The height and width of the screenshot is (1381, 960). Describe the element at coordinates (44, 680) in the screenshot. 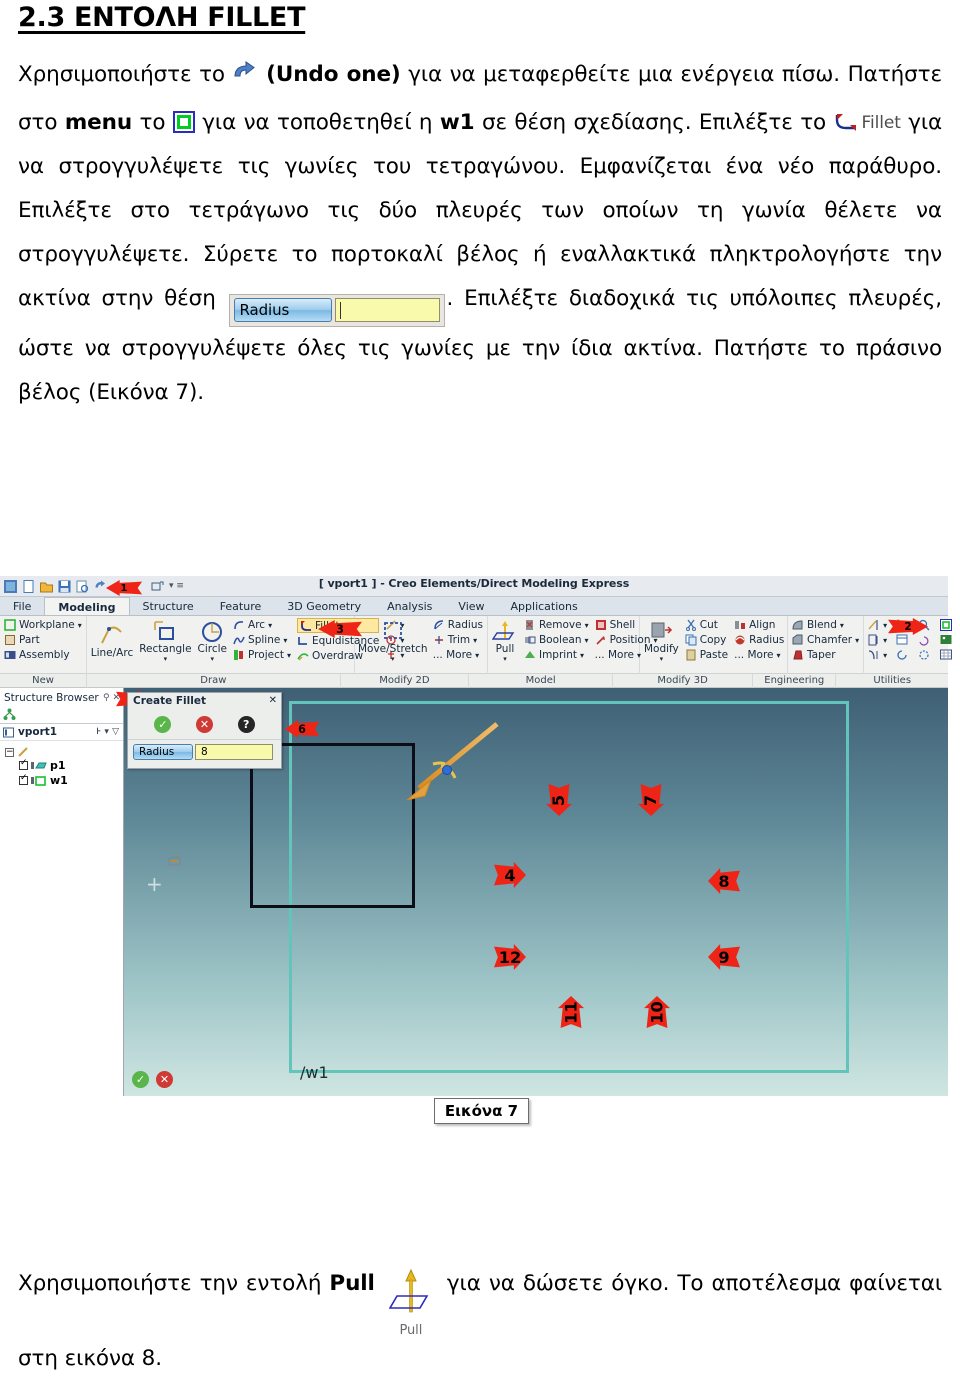

I see `group-label-new: New` at that location.